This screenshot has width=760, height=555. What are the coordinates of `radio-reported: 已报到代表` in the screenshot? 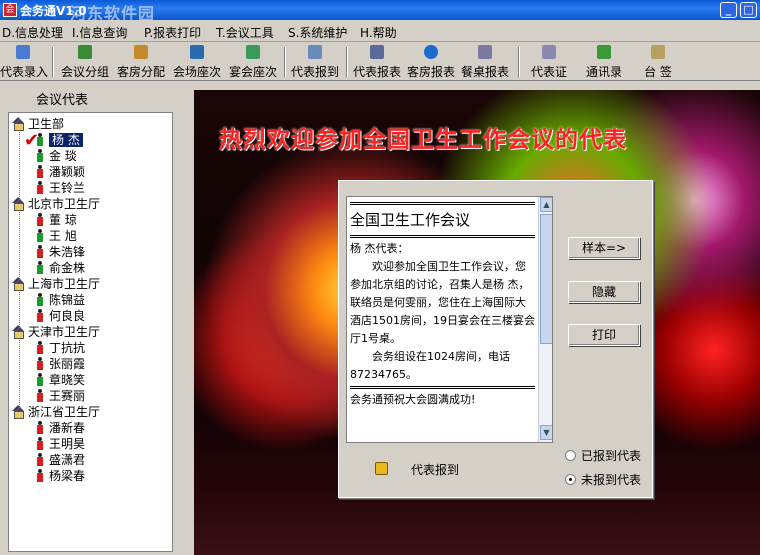 It's located at (603, 455).